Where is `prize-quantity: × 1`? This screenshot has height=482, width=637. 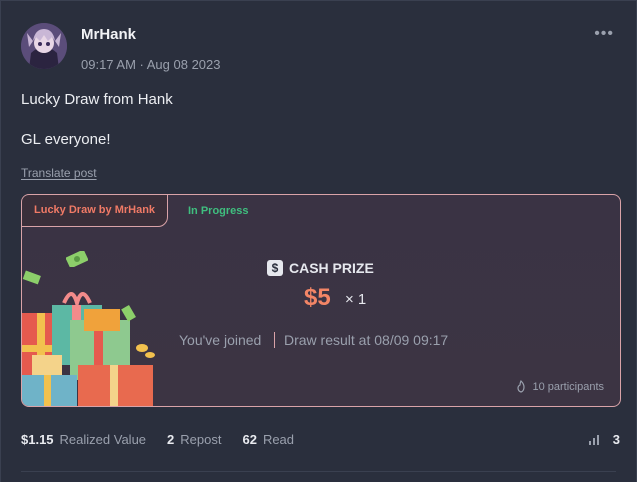 prize-quantity: × 1 is located at coordinates (356, 299).